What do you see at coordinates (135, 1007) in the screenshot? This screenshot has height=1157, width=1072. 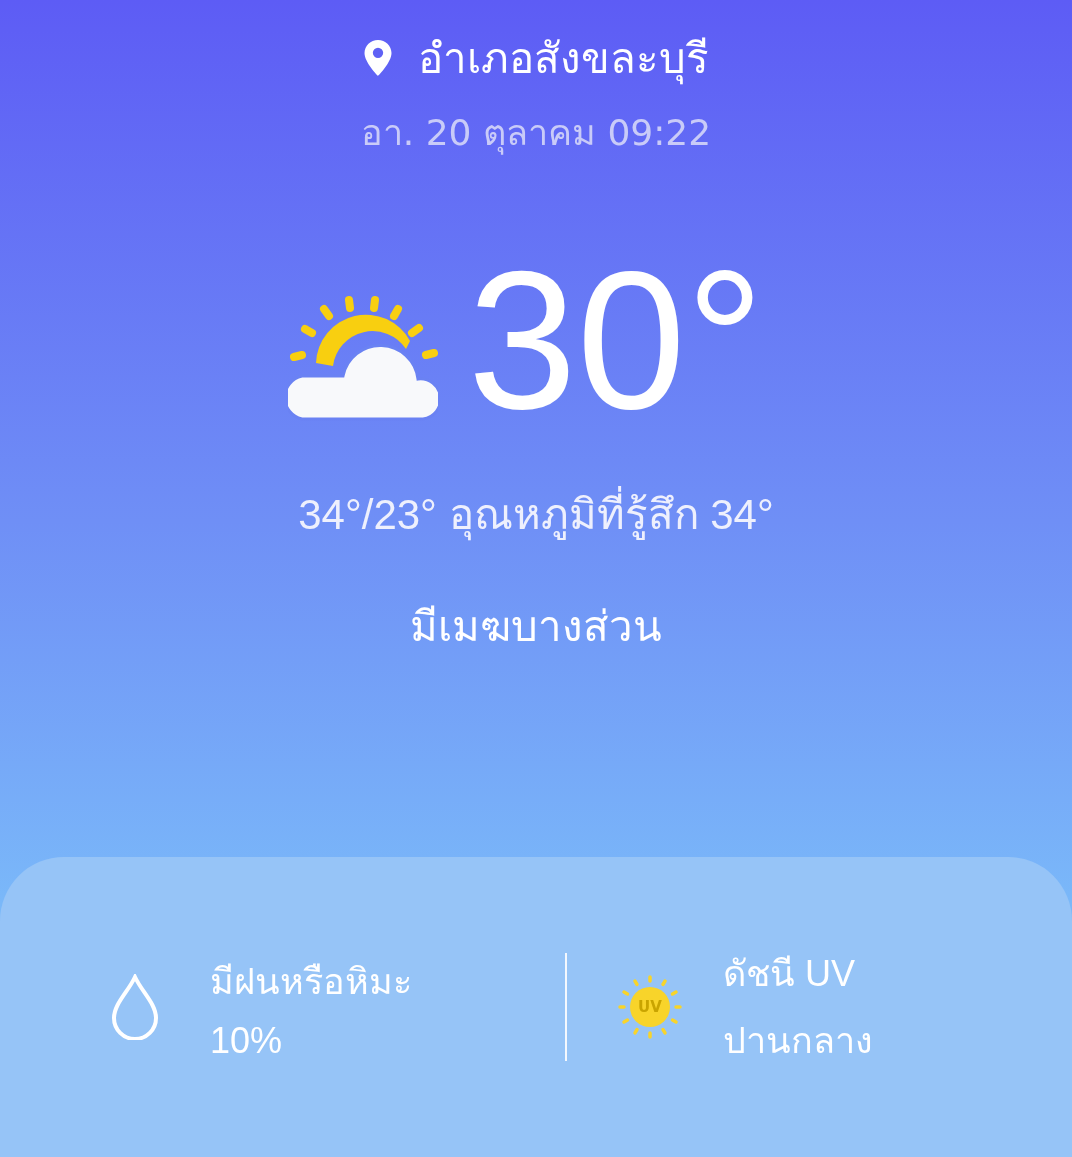 I see `raindrop-icon` at bounding box center [135, 1007].